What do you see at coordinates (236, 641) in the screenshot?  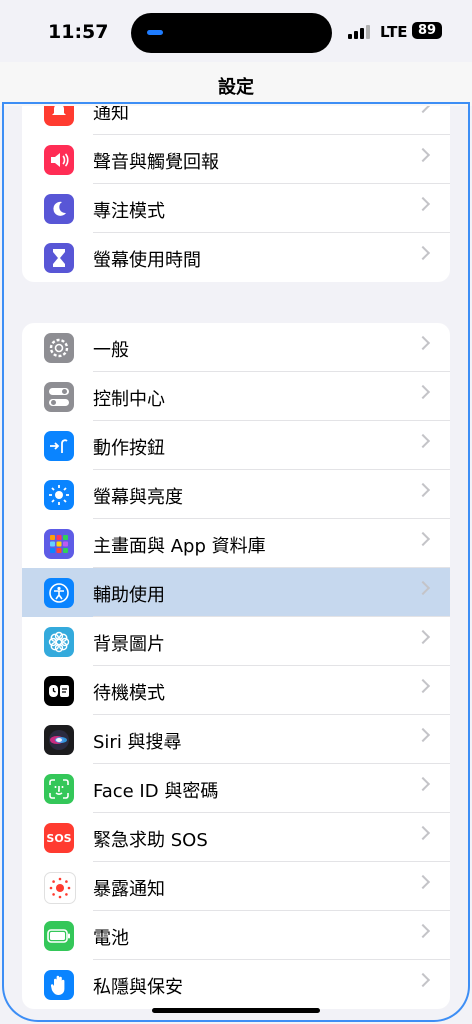 I see `settings-row: 背景圖片` at bounding box center [236, 641].